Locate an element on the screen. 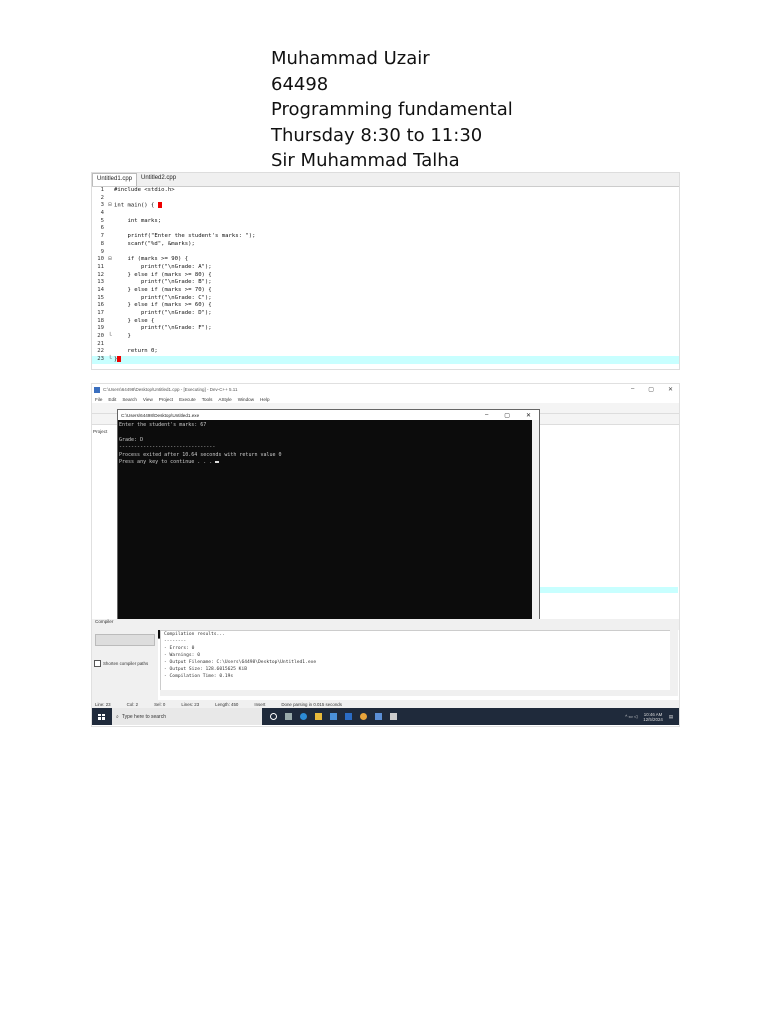 Image resolution: width=768 pixels, height=1024 pixels. compile-log-vscrollbar is located at coordinates (674, 661).